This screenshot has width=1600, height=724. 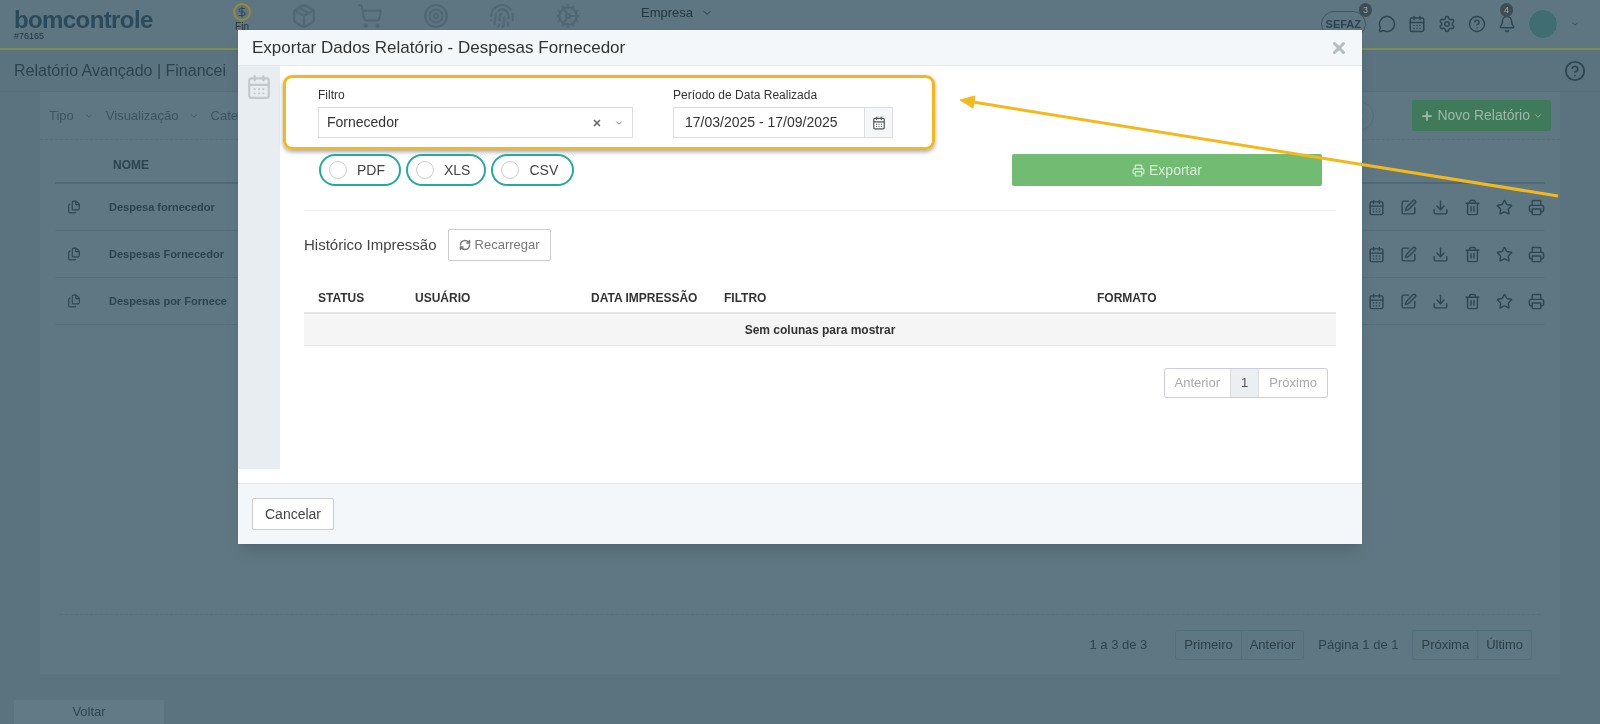 What do you see at coordinates (1504, 644) in the screenshot?
I see `last-page-button: Último` at bounding box center [1504, 644].